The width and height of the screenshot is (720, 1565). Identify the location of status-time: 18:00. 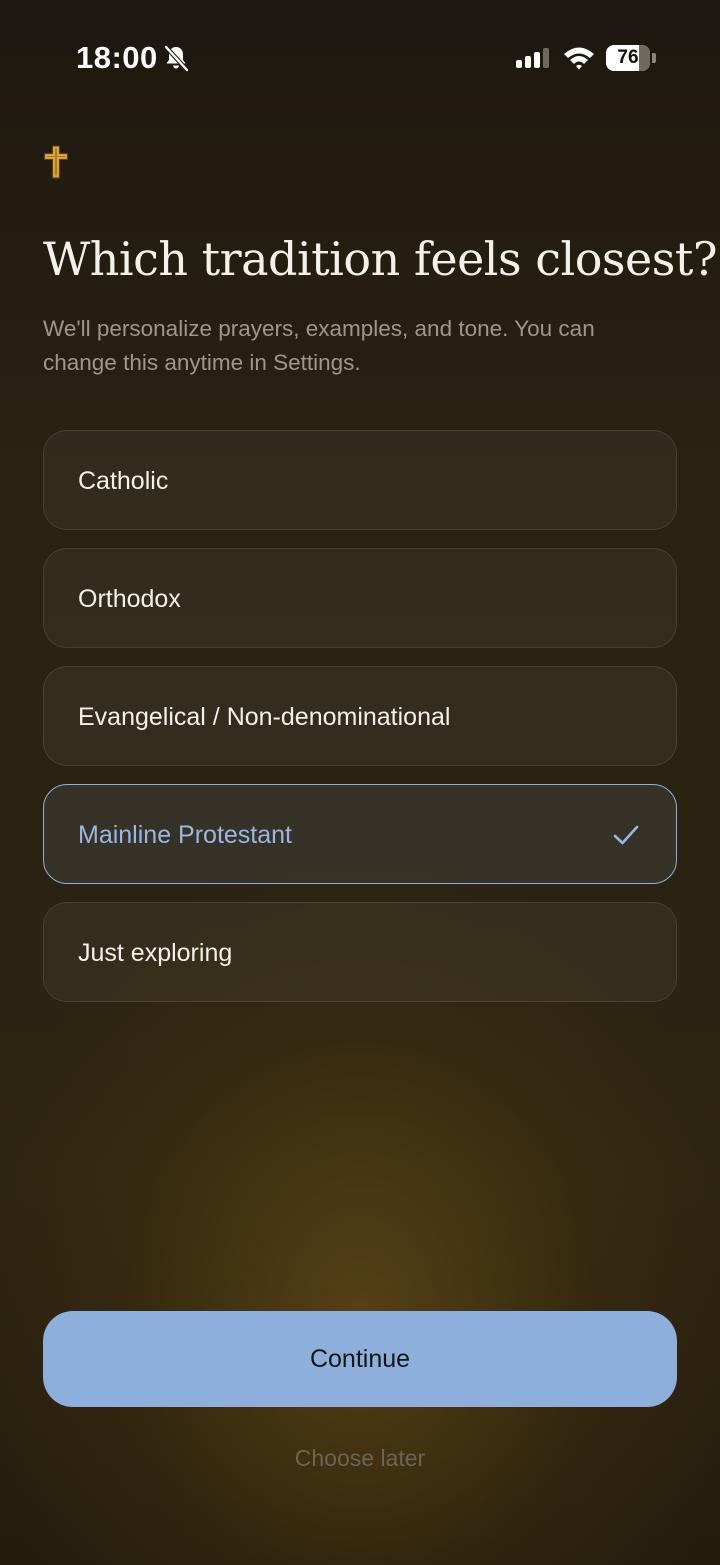
(117, 57).